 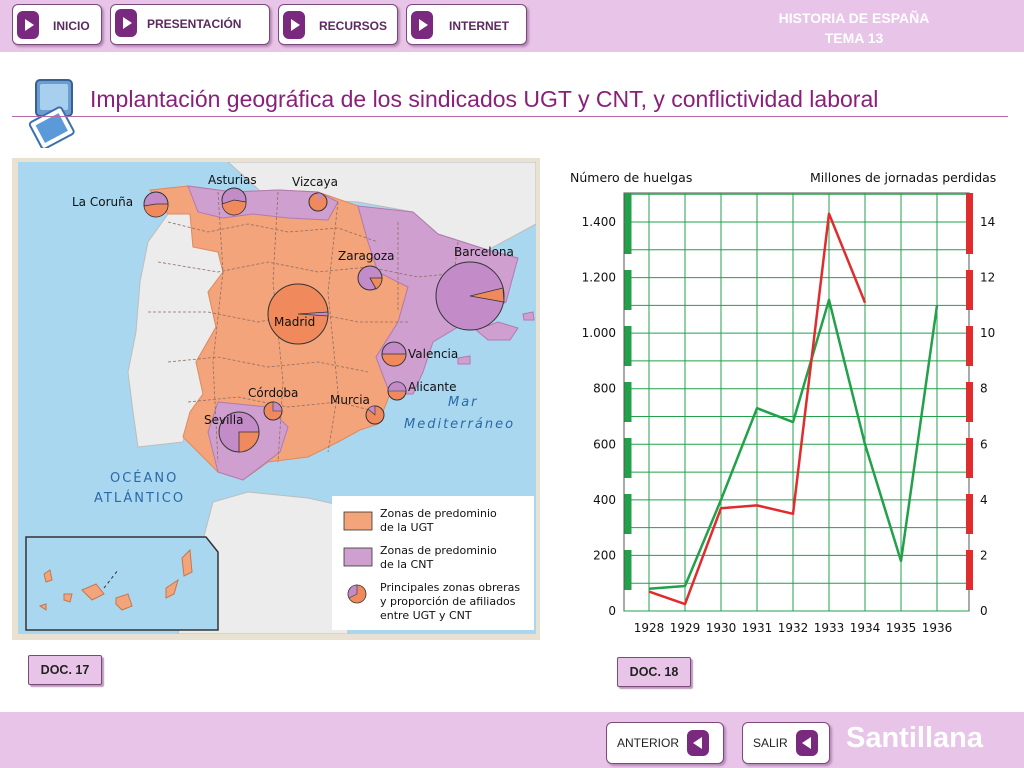 I want to click on nav-button-presentacion: PRESENTACIÓN, so click(x=190, y=24).